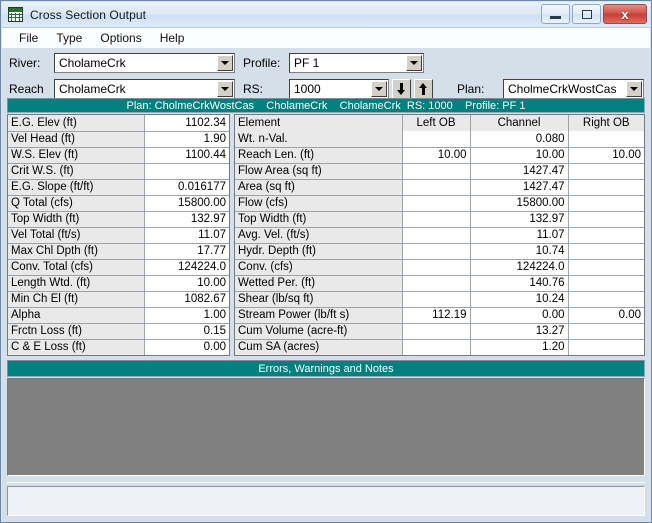 The height and width of the screenshot is (523, 652). I want to click on table-row: E.G. Elev (ft) 1102.34, so click(118, 123).